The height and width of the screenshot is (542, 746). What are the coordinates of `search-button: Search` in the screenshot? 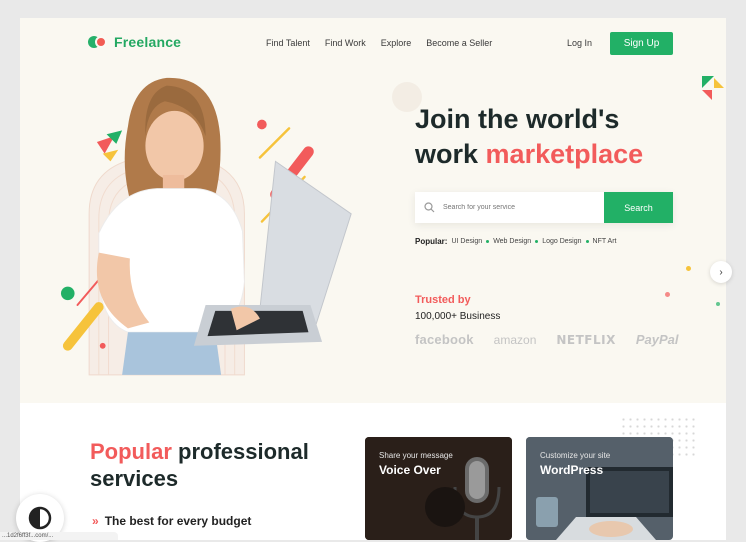 It's located at (638, 207).